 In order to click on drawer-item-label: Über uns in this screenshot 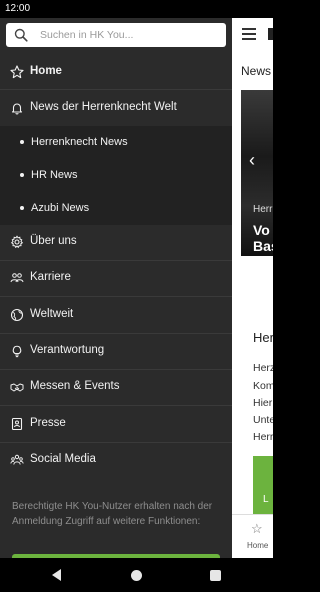, I will do `click(53, 241)`.